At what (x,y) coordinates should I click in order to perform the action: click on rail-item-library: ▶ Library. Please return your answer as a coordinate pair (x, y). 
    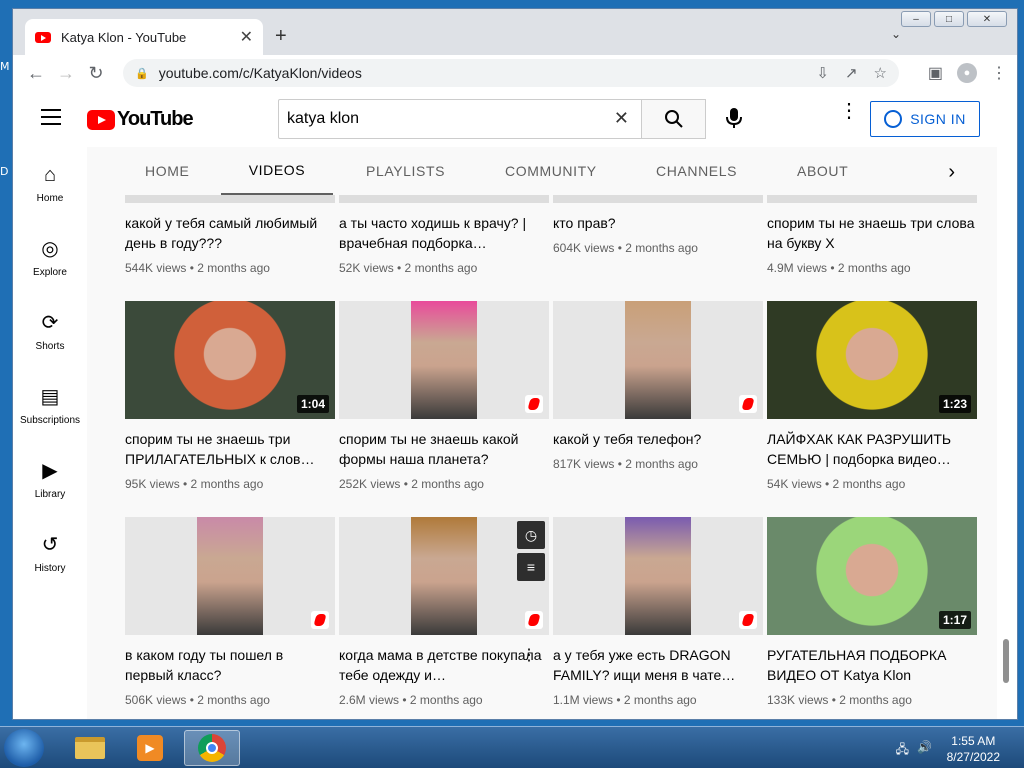
    Looking at the image, I should click on (50, 480).